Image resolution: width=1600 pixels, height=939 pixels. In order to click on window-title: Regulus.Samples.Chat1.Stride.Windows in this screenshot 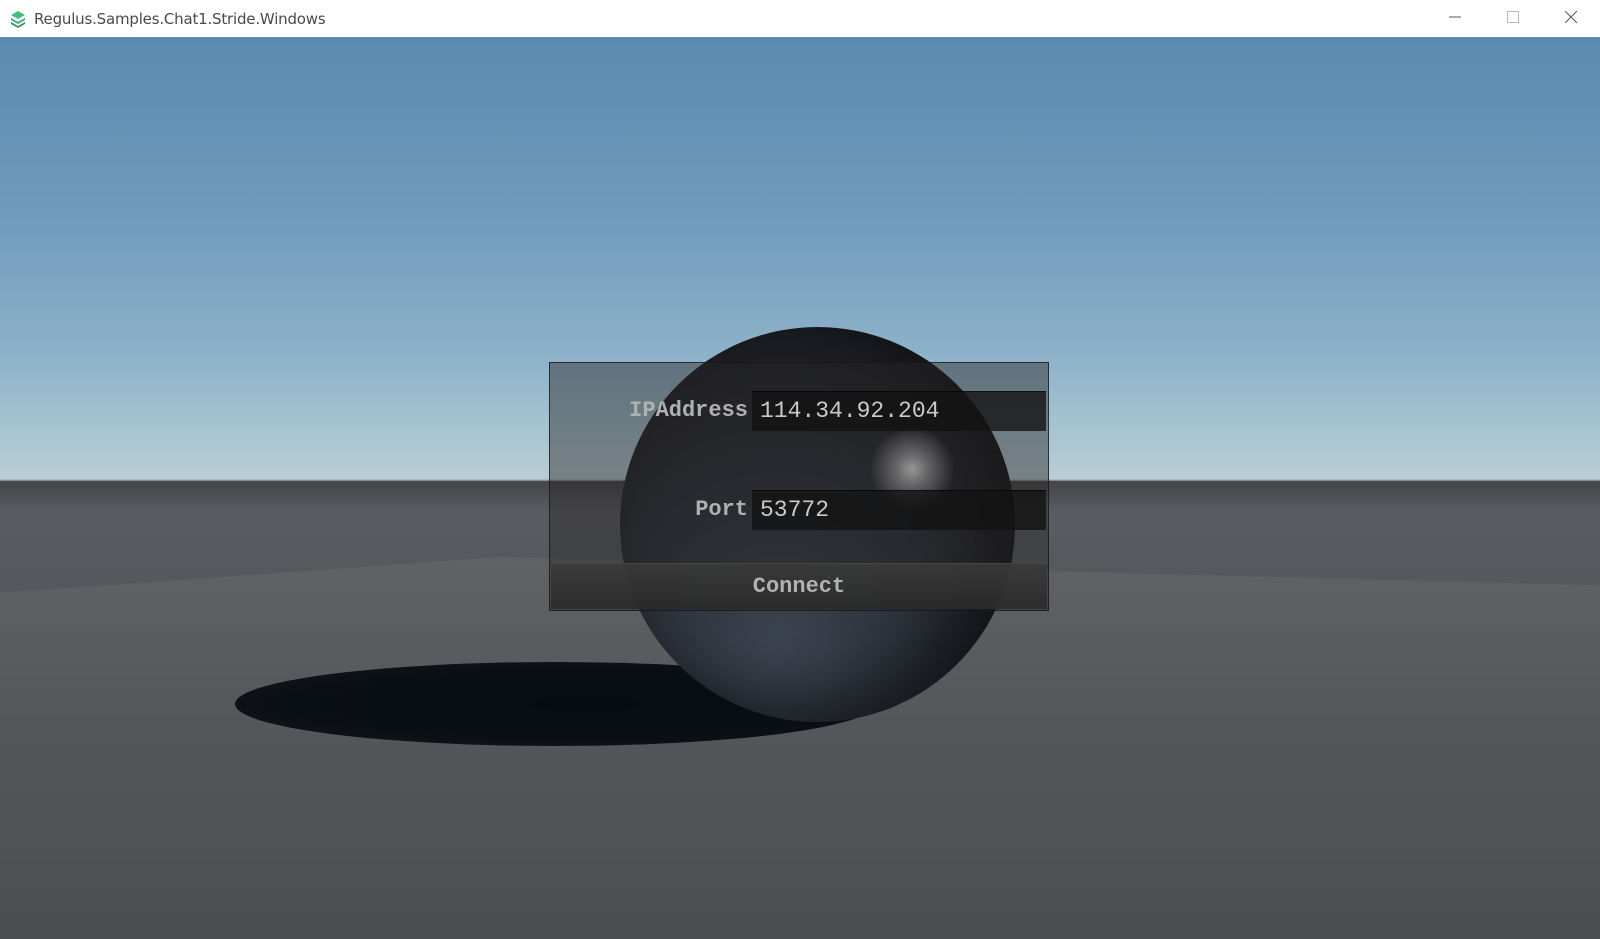, I will do `click(180, 18)`.